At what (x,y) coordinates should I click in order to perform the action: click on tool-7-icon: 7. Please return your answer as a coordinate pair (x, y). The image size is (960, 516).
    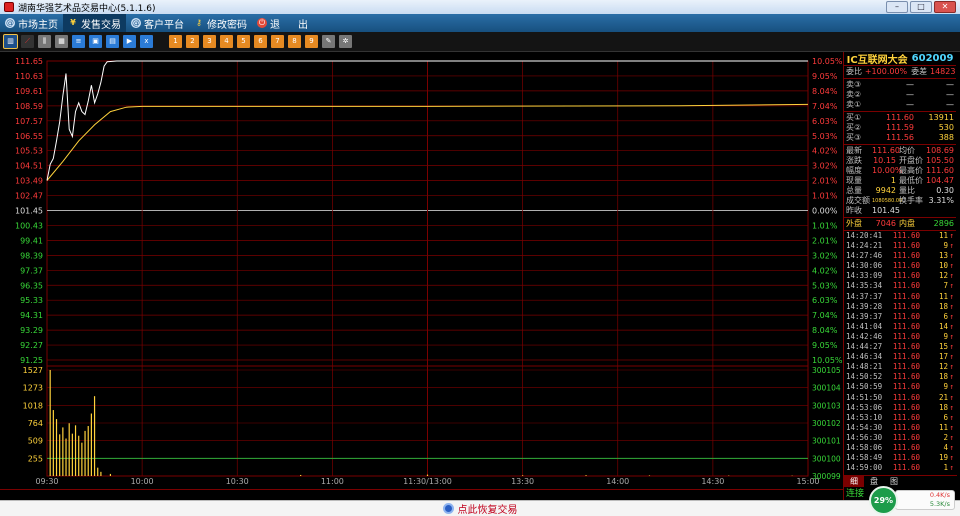
    Looking at the image, I should click on (277, 41).